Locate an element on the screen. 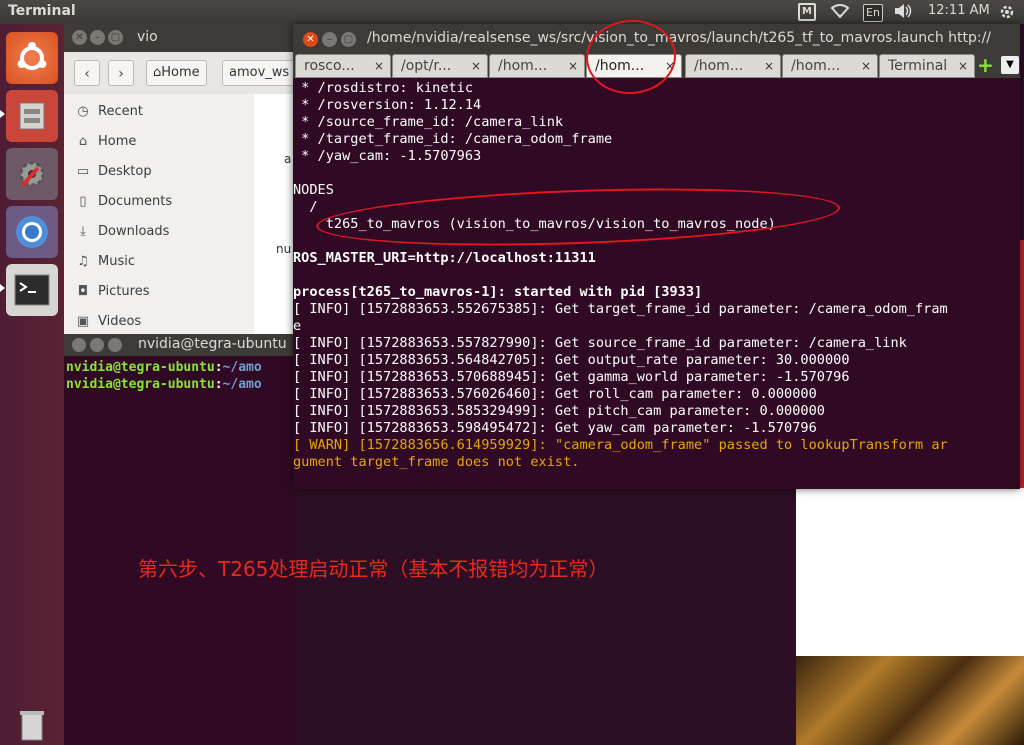 The image size is (1024, 745). folder-icon: ▭ is located at coordinates (83, 171).